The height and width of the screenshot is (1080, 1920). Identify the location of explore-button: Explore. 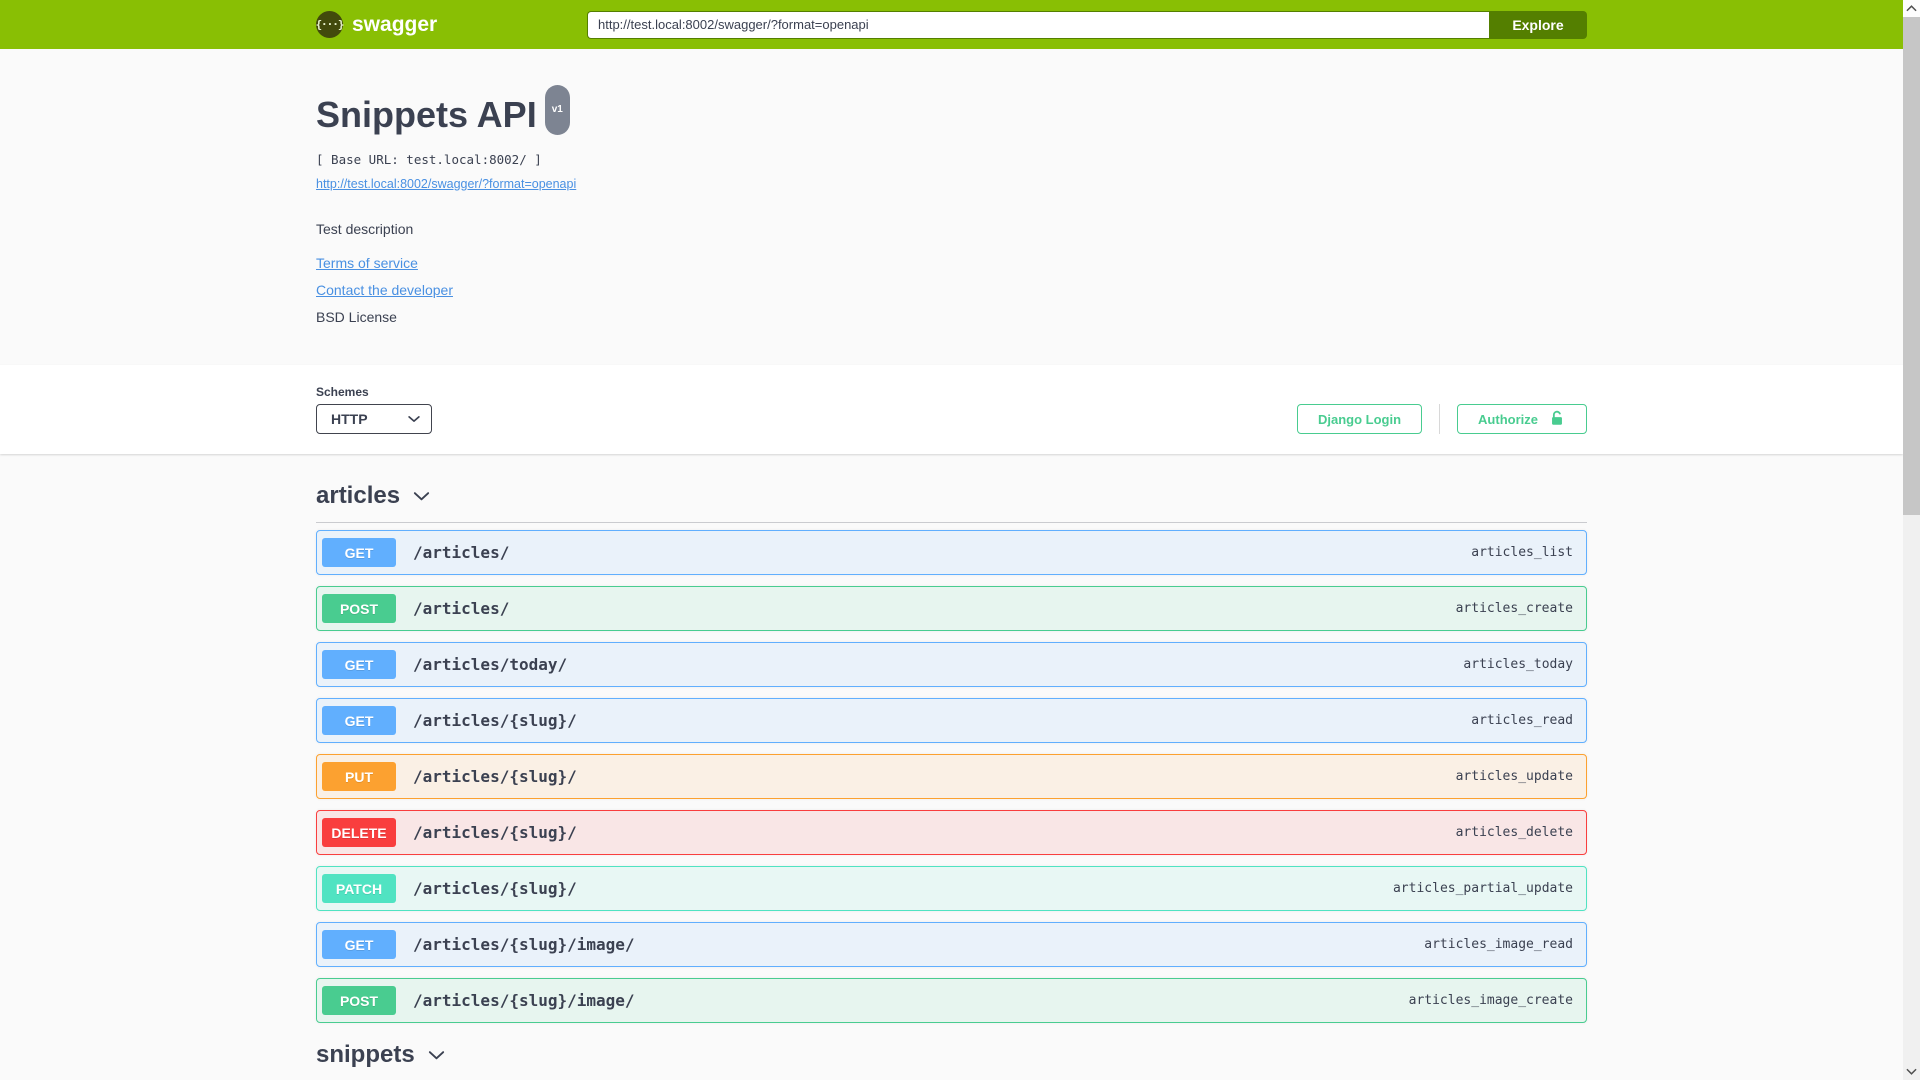
(1538, 24).